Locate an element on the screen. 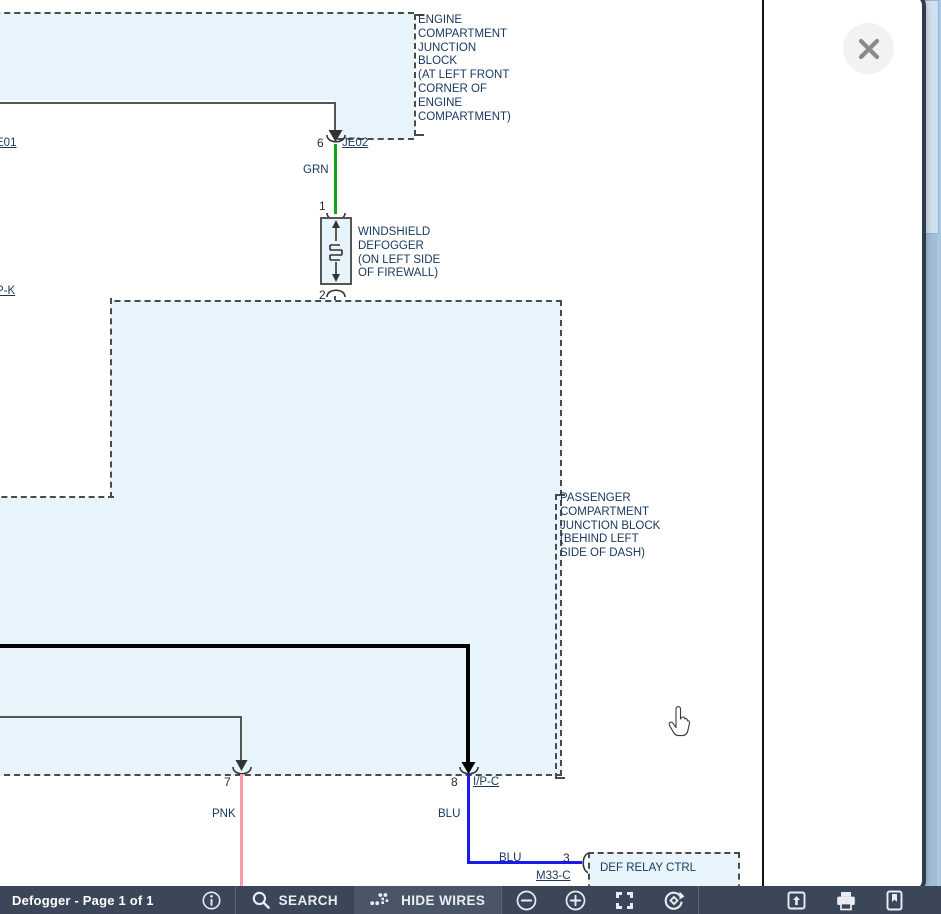 This screenshot has width=941, height=914. engine-block-callout-bracket is located at coordinates (419, 75).